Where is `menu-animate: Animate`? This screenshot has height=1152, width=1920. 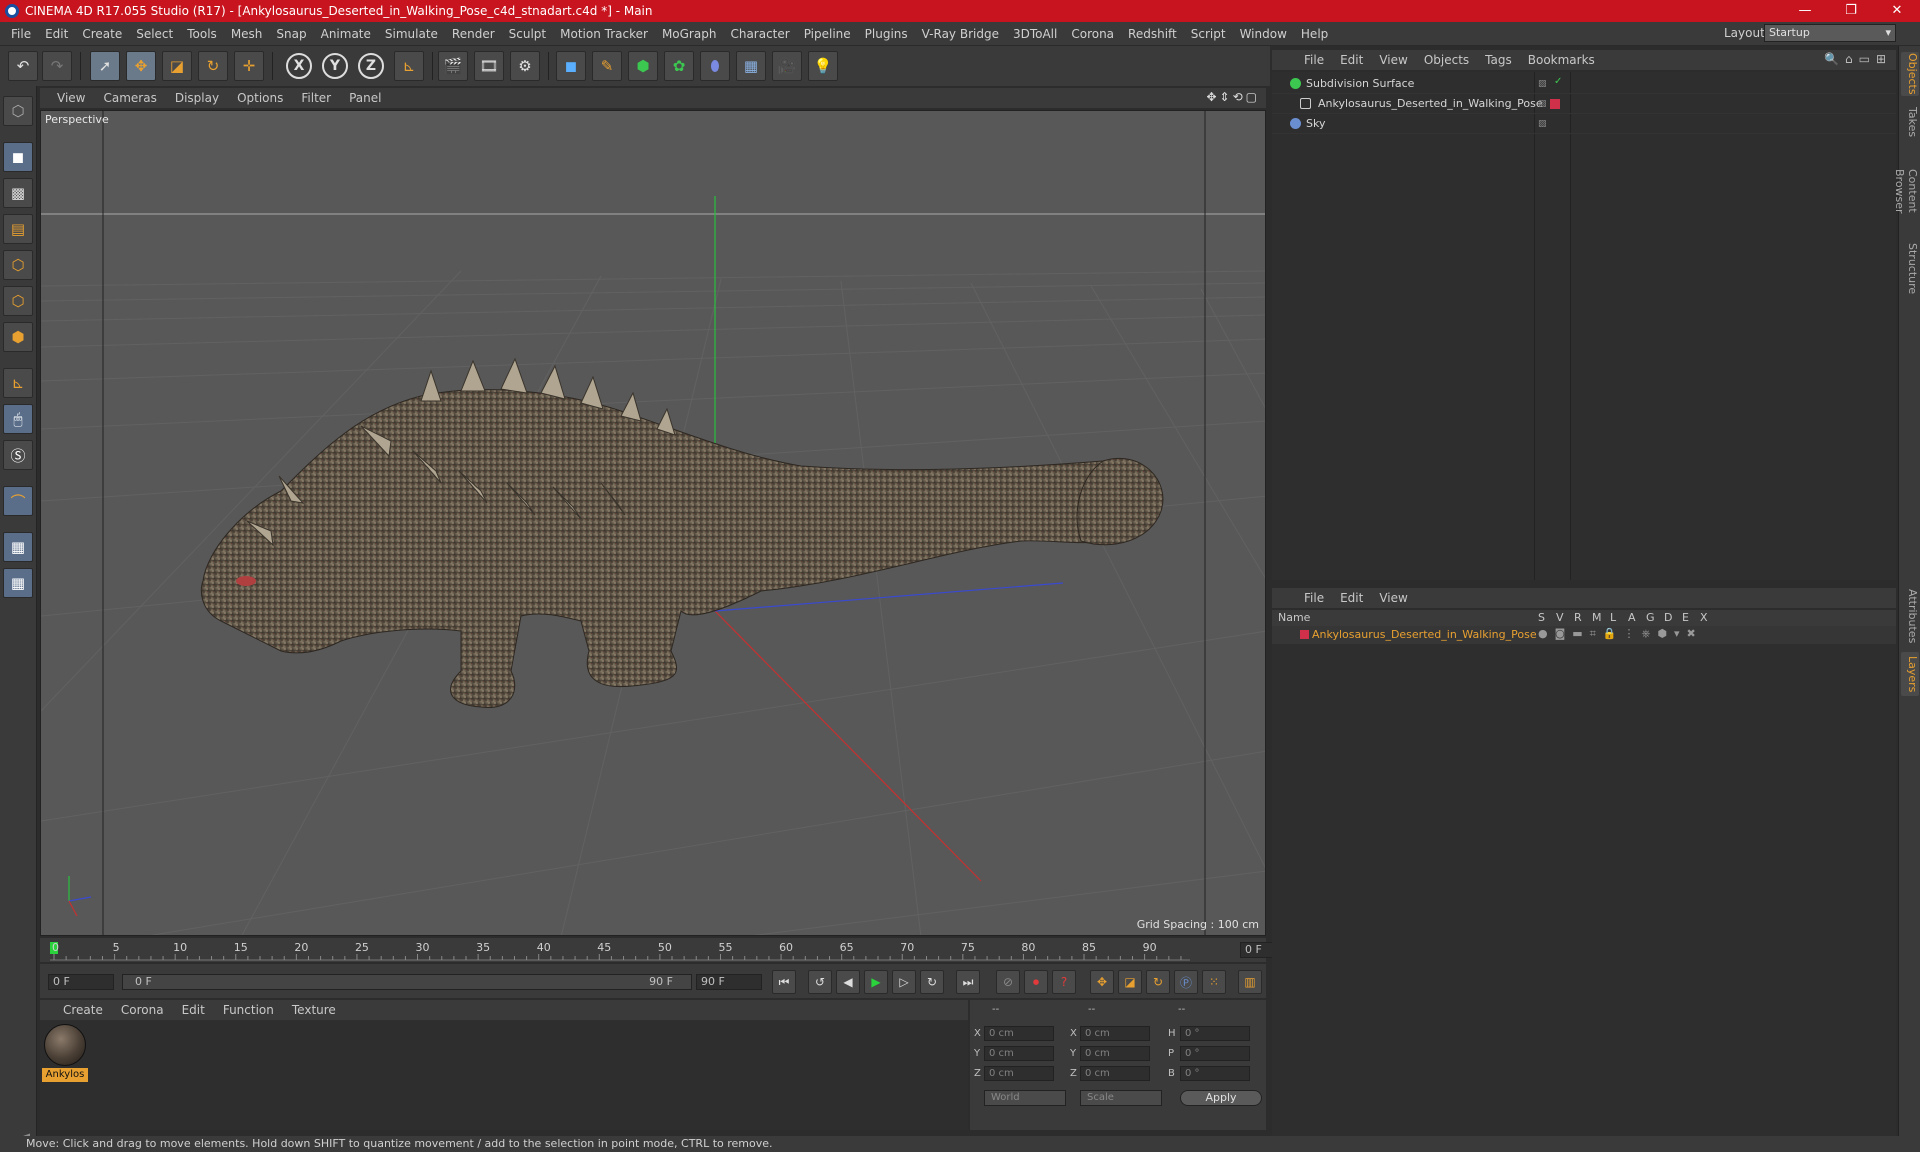 menu-animate: Animate is located at coordinates (346, 34).